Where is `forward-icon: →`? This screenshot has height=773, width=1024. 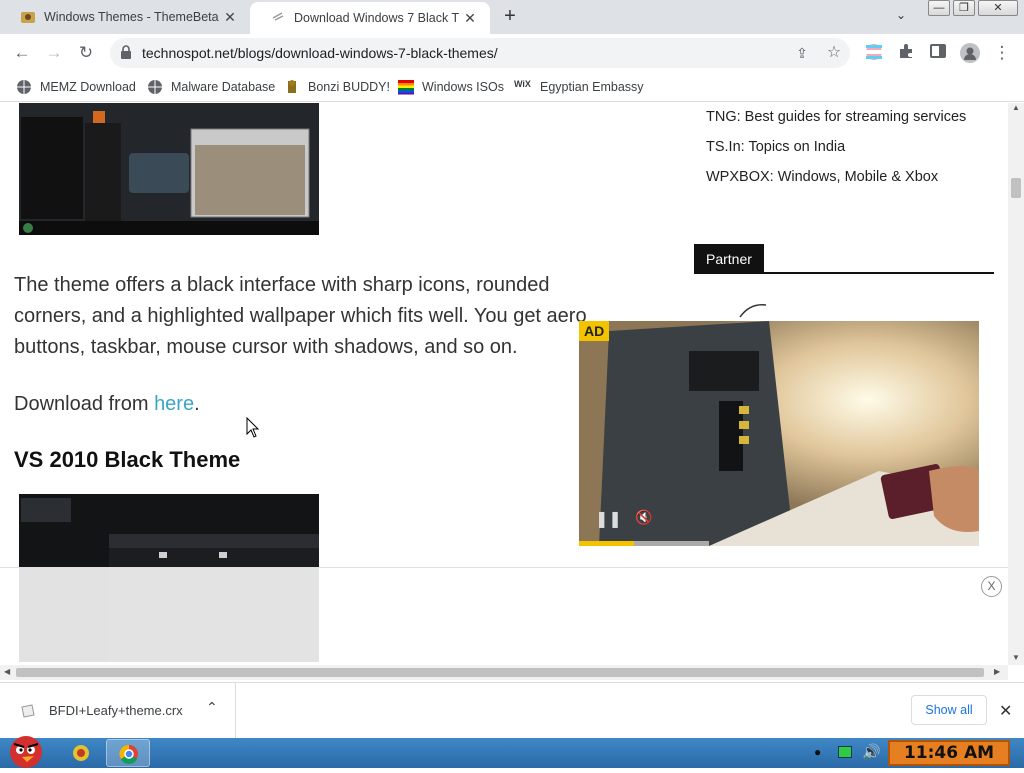
forward-icon: → is located at coordinates (54, 53).